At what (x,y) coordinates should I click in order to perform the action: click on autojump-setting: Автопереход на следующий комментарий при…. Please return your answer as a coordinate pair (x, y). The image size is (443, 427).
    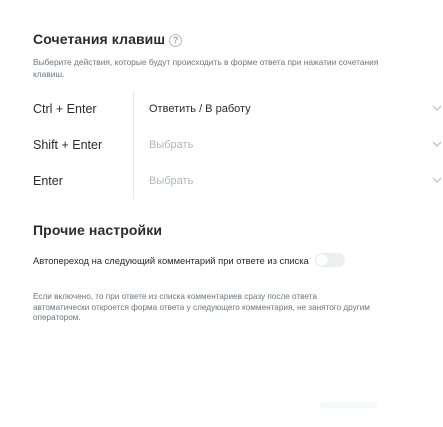
    Looking at the image, I should click on (198, 260).